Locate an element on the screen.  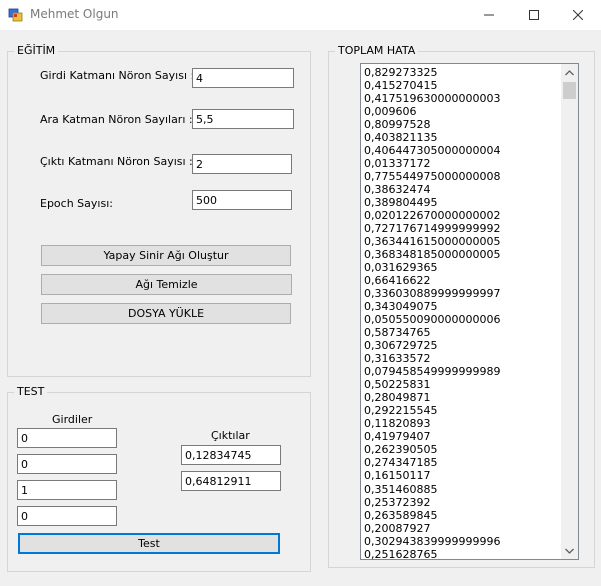
scroll-thumb is located at coordinates (569, 90).